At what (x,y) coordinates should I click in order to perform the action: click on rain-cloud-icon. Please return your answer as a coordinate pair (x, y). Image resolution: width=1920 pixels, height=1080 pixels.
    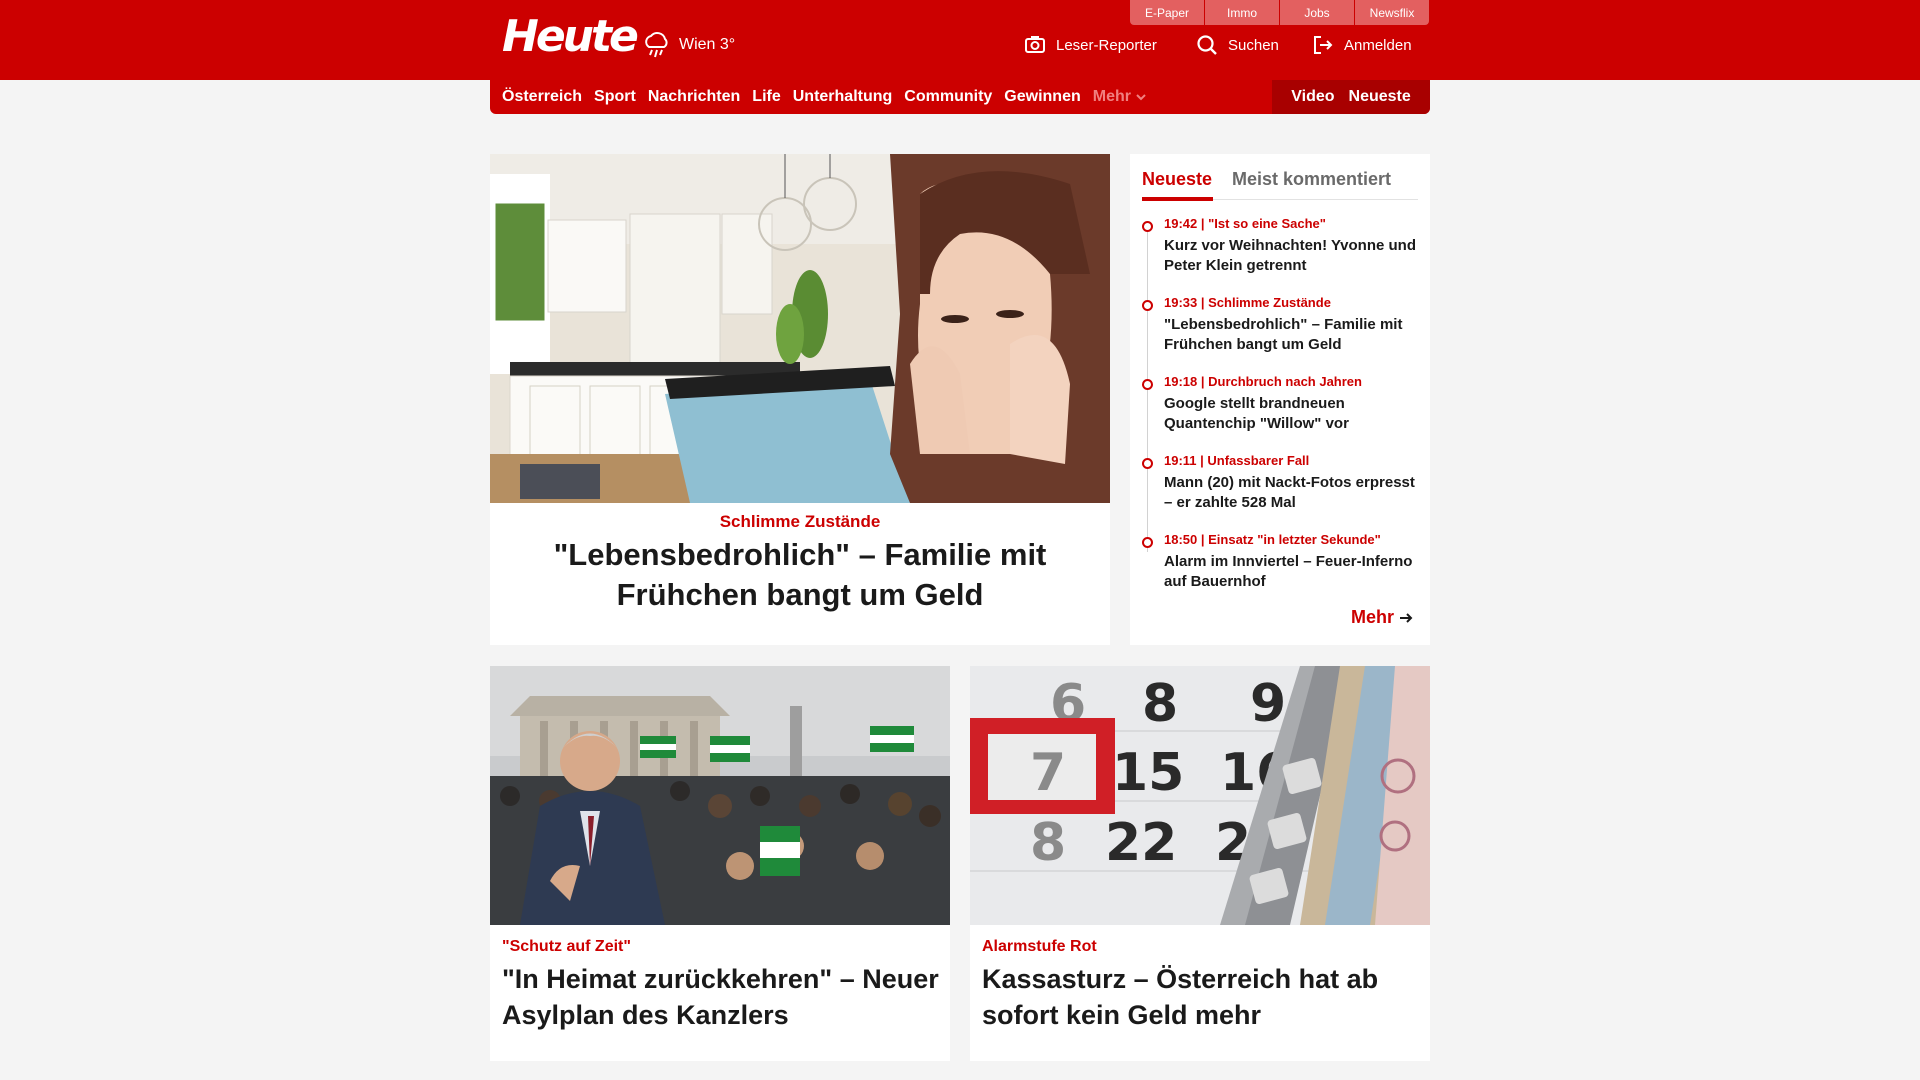
    Looking at the image, I should click on (656, 45).